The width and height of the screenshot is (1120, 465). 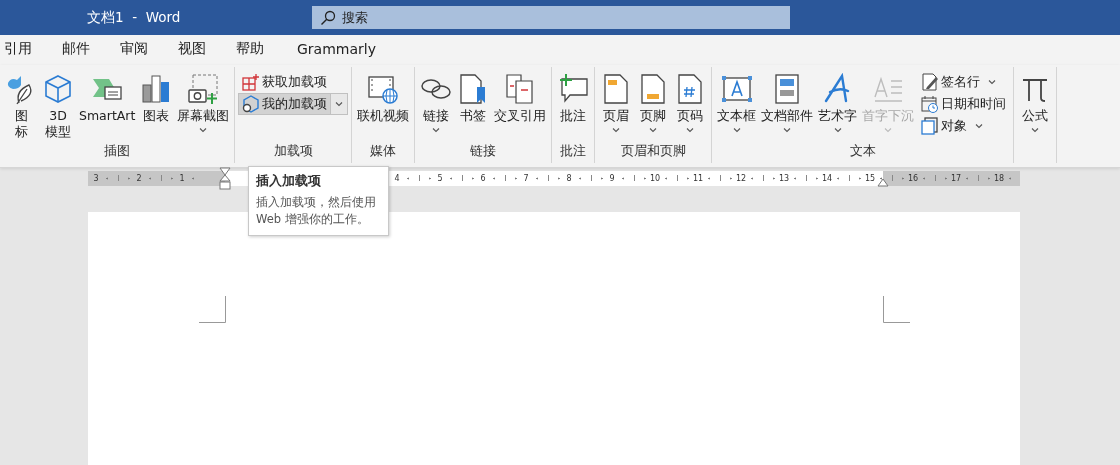 What do you see at coordinates (573, 89) in the screenshot?
I see `comment-icon` at bounding box center [573, 89].